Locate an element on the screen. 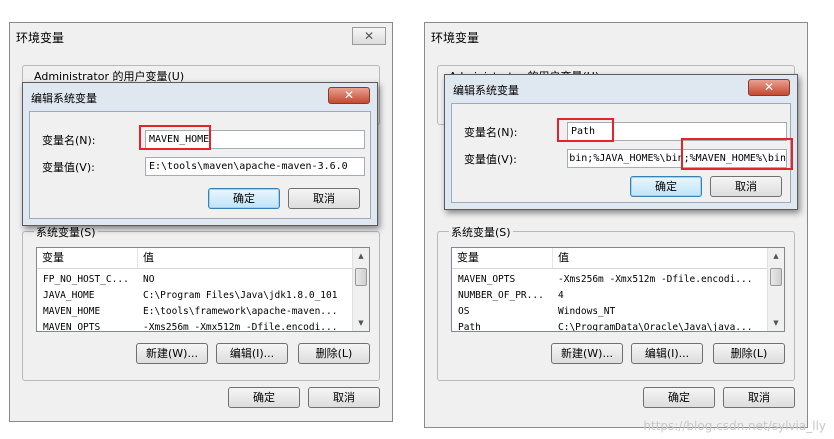 The height and width of the screenshot is (439, 834). row-value: C:\Program Files\Java\jdk1.8.0_101 is located at coordinates (240, 295).